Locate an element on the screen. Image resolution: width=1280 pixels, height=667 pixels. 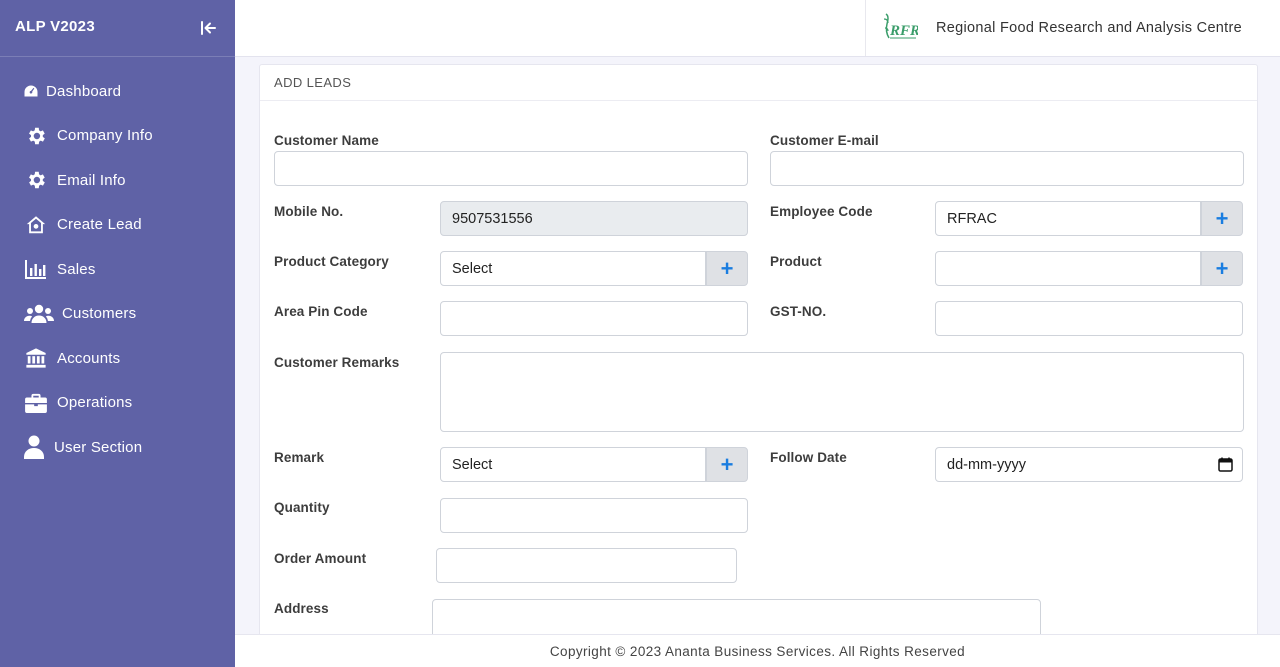
add-employee-code-button: + is located at coordinates (1222, 218).